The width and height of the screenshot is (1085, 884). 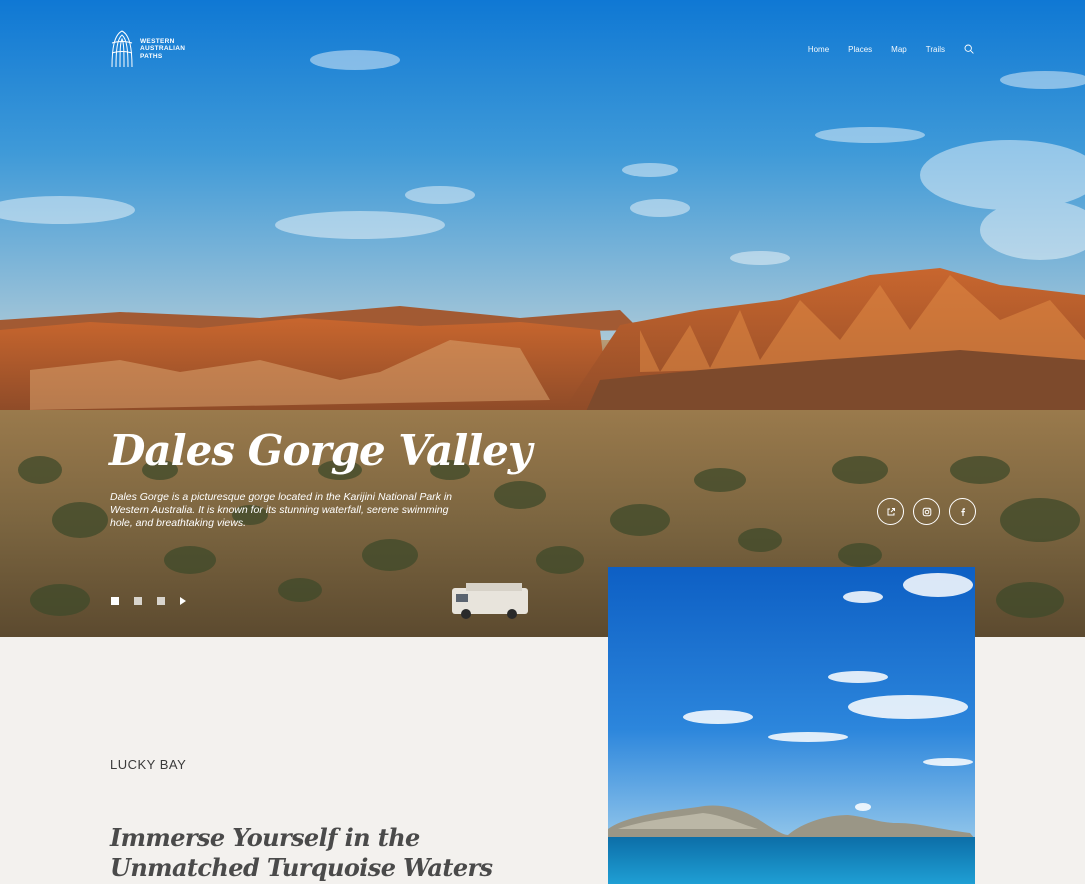 What do you see at coordinates (148, 601) in the screenshot?
I see `slide-pager` at bounding box center [148, 601].